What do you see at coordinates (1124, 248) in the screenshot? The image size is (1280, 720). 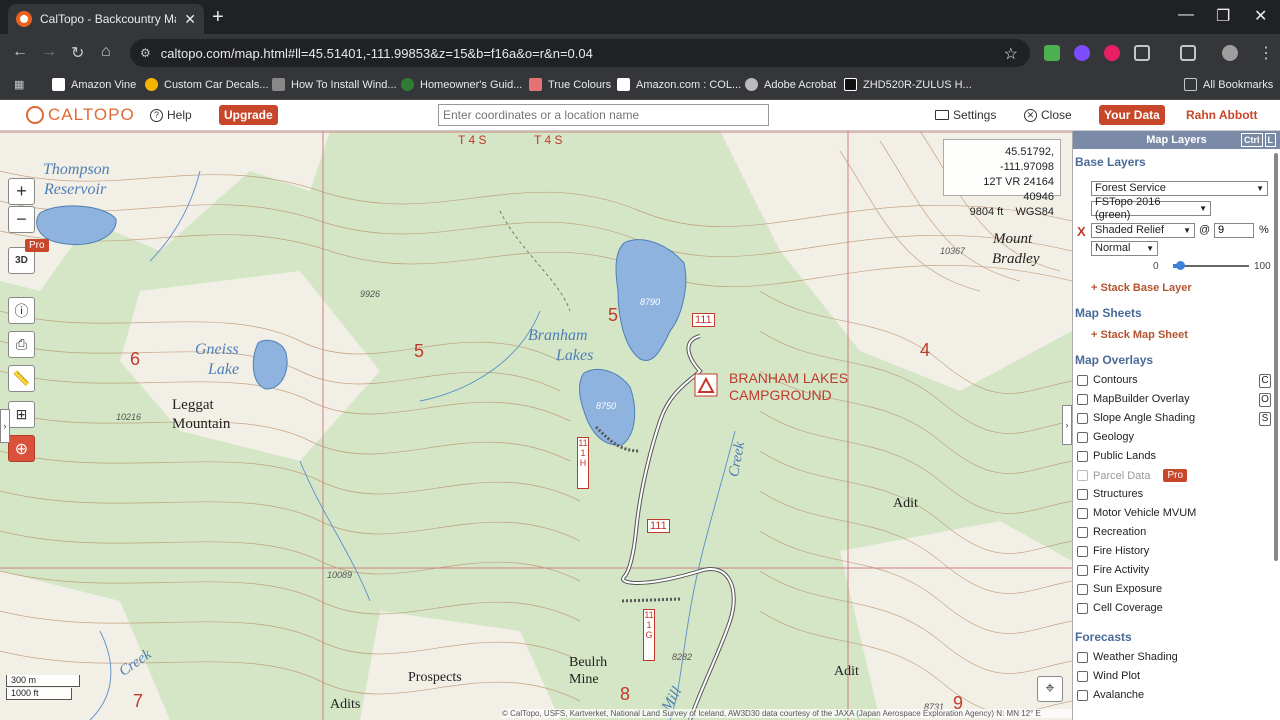 I see `blend-mode-select: Normal ▼` at bounding box center [1124, 248].